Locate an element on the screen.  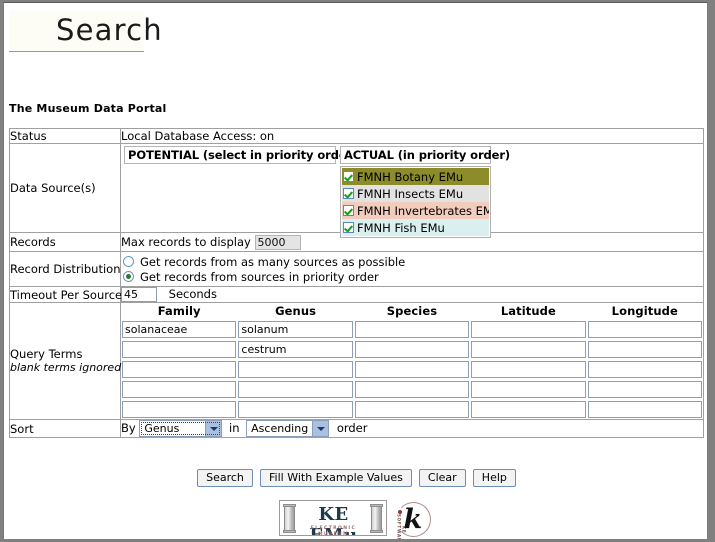
query-terms-label: Query Terms is located at coordinates (46, 354).